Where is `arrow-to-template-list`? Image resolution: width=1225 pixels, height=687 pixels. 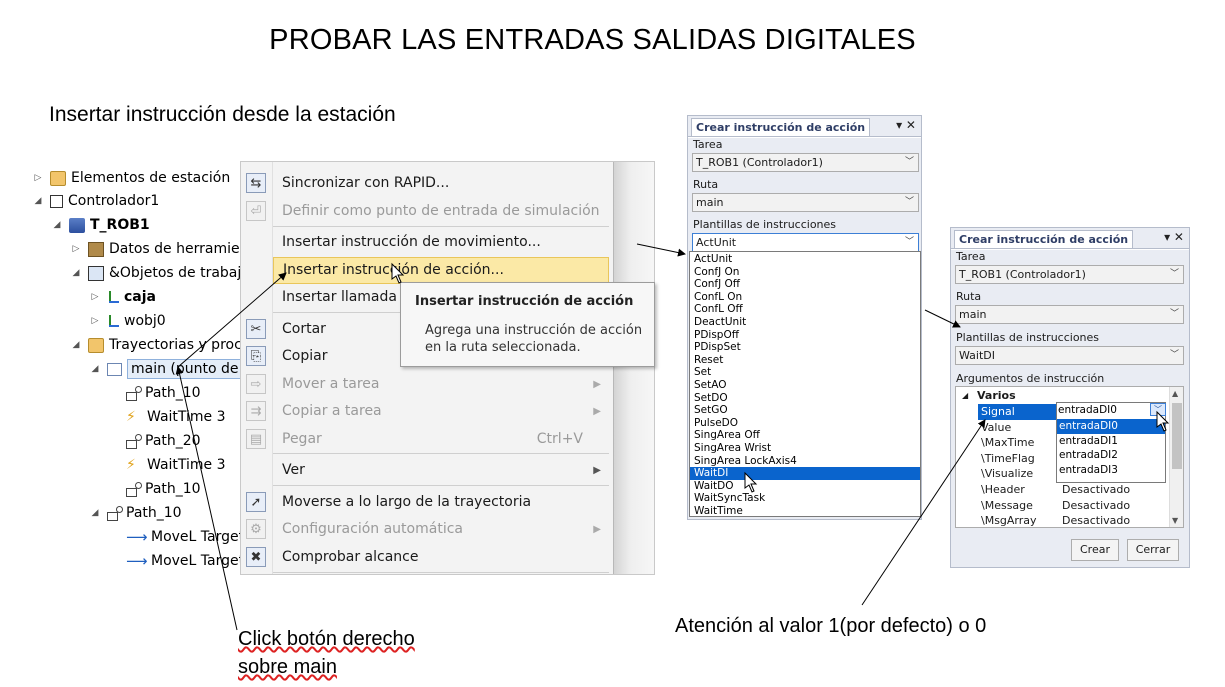 arrow-to-template-list is located at coordinates (661, 250).